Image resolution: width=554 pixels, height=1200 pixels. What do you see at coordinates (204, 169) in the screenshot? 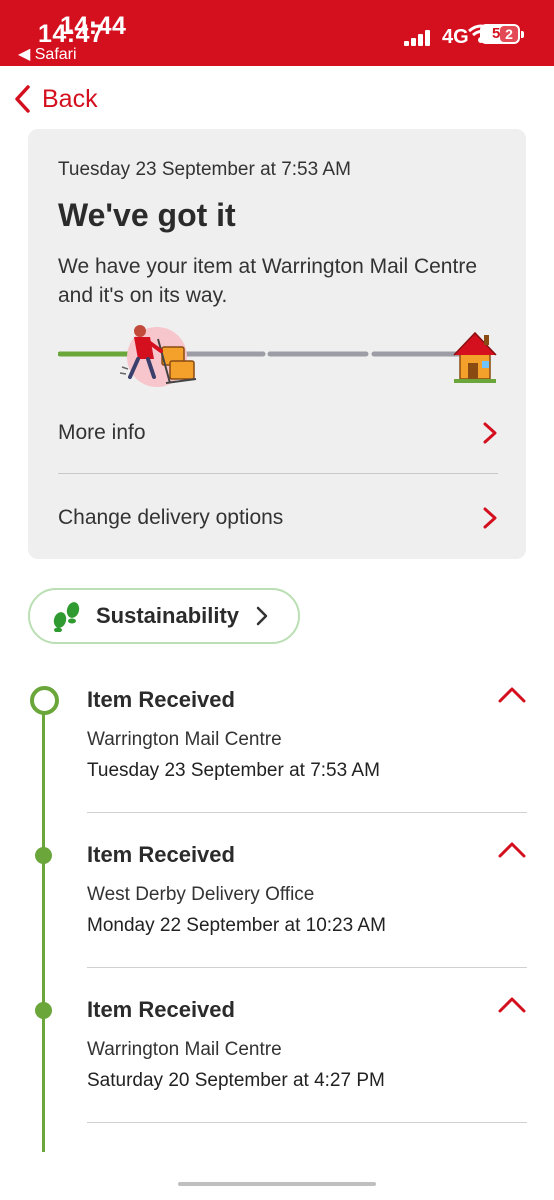
I see `status-date: Tuesday 23 September at 7:53 AM` at bounding box center [204, 169].